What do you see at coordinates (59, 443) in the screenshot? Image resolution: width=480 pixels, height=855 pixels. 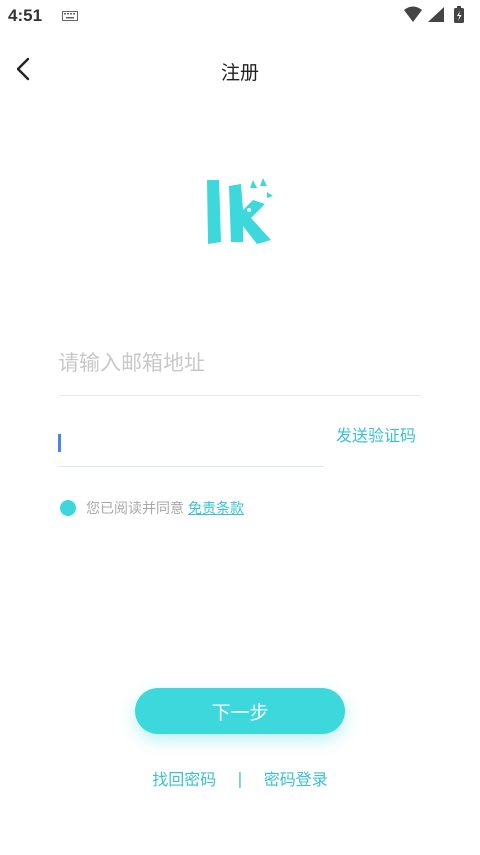 I see `text-caret` at bounding box center [59, 443].